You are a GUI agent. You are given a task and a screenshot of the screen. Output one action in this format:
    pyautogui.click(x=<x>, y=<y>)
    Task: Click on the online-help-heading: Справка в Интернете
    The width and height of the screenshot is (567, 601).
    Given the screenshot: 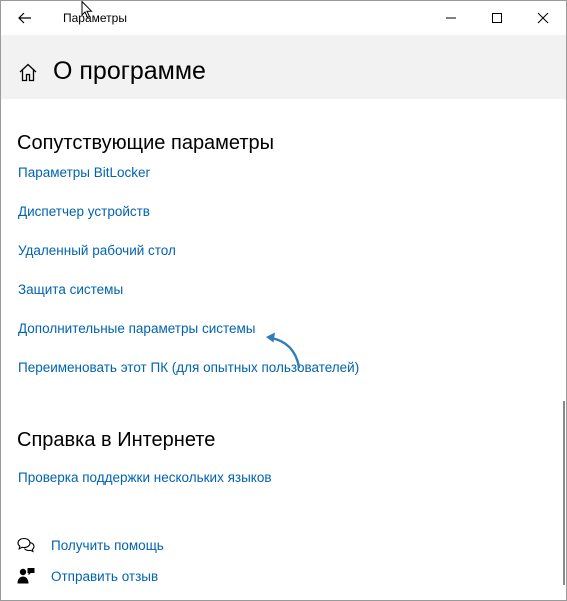 What is the action you would take?
    pyautogui.click(x=116, y=440)
    